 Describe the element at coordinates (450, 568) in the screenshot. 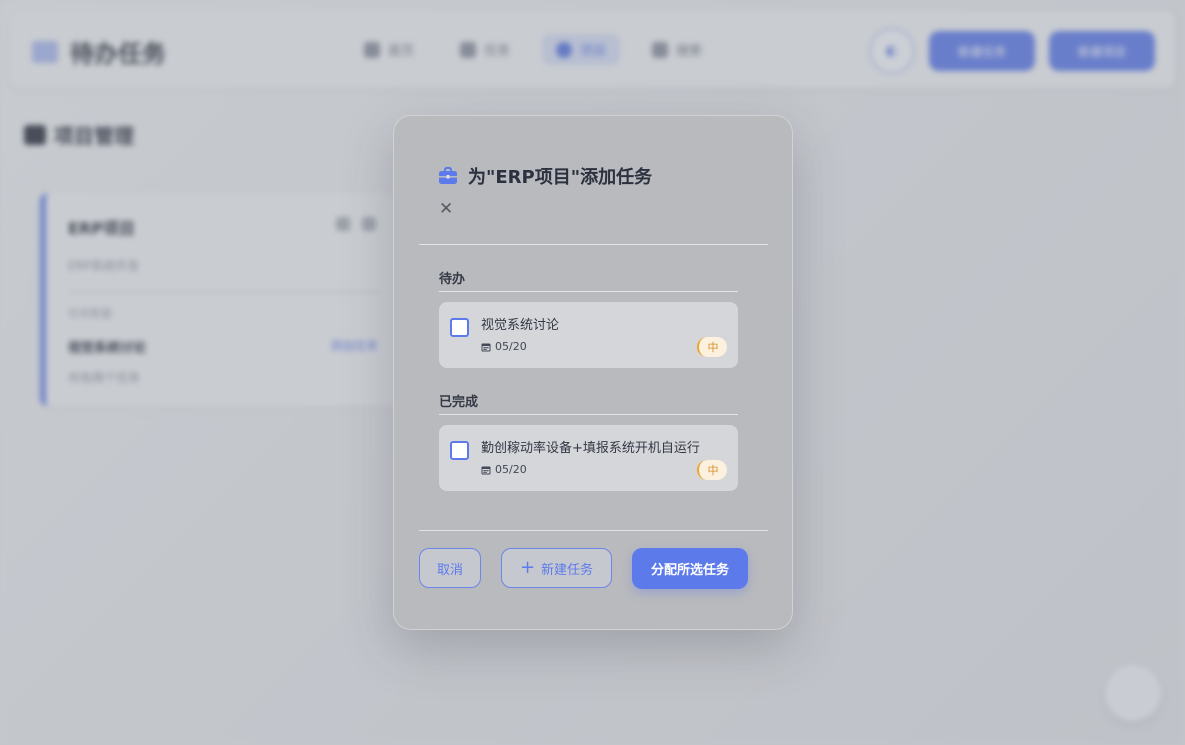

I see `cancel-button: 取消` at that location.